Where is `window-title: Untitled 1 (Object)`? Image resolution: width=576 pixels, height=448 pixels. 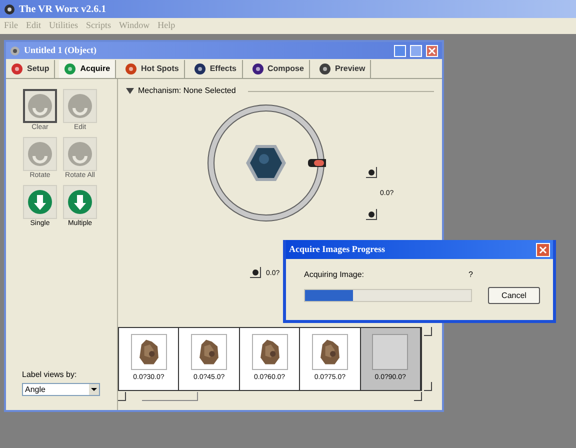 window-title: Untitled 1 (Object) is located at coordinates (61, 50).